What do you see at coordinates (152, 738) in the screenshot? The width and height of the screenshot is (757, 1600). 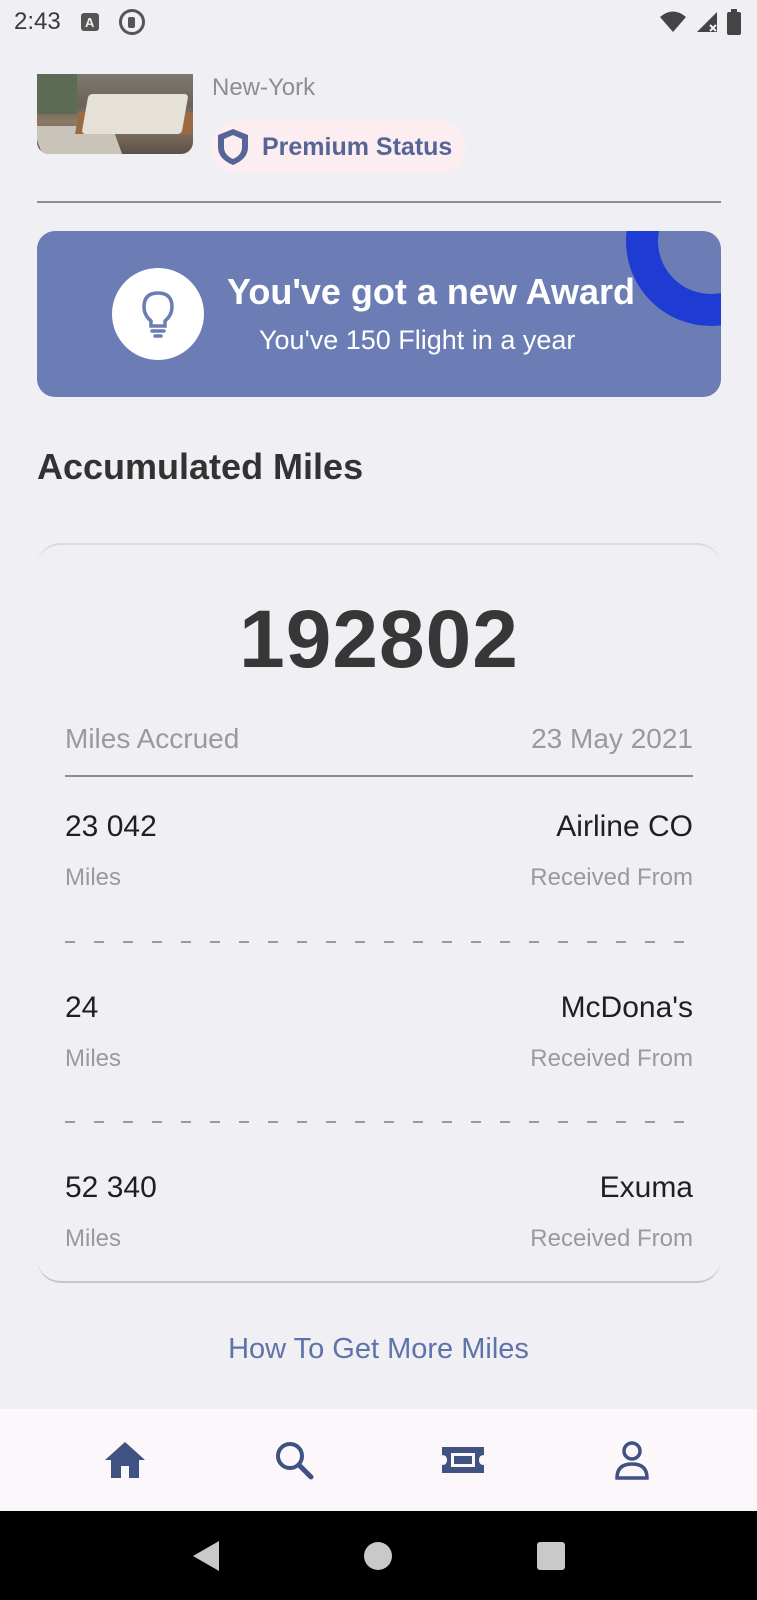 I see `miles-accrued-label: Miles Accrued` at bounding box center [152, 738].